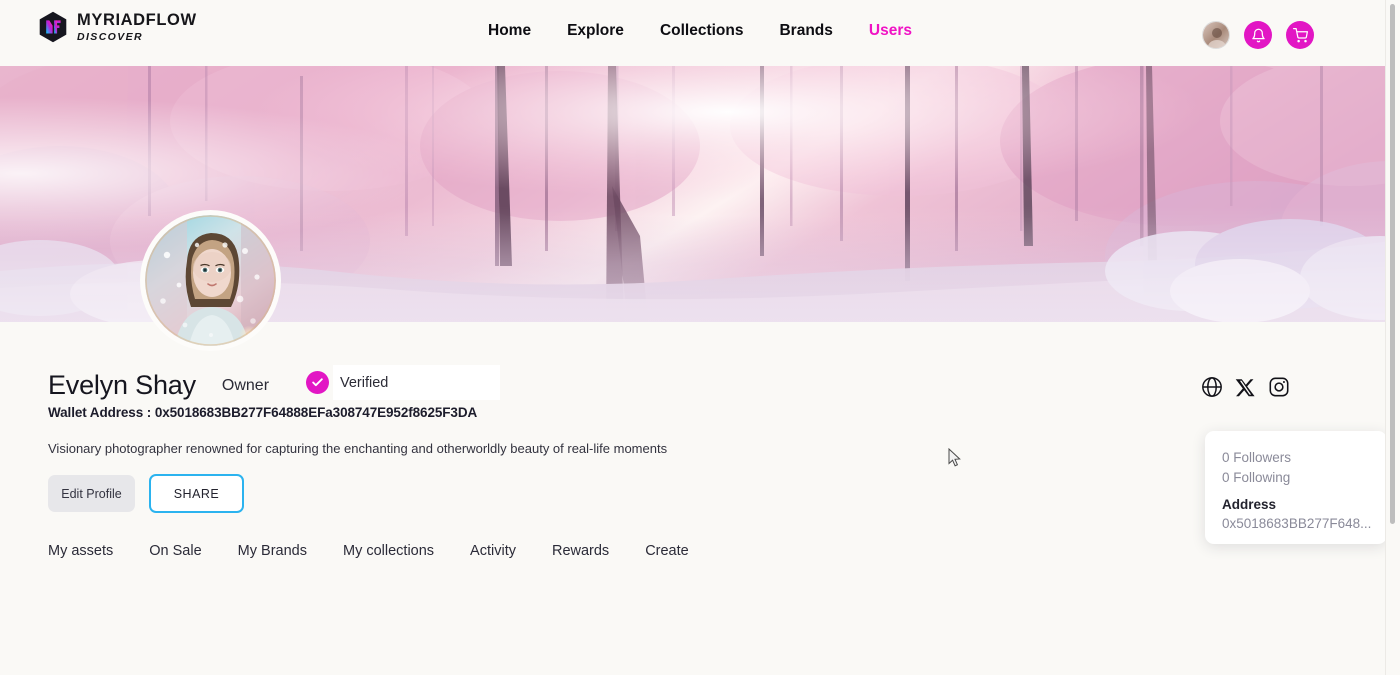  What do you see at coordinates (1392, 264) in the screenshot?
I see `page-scrollbar-thumb` at bounding box center [1392, 264].